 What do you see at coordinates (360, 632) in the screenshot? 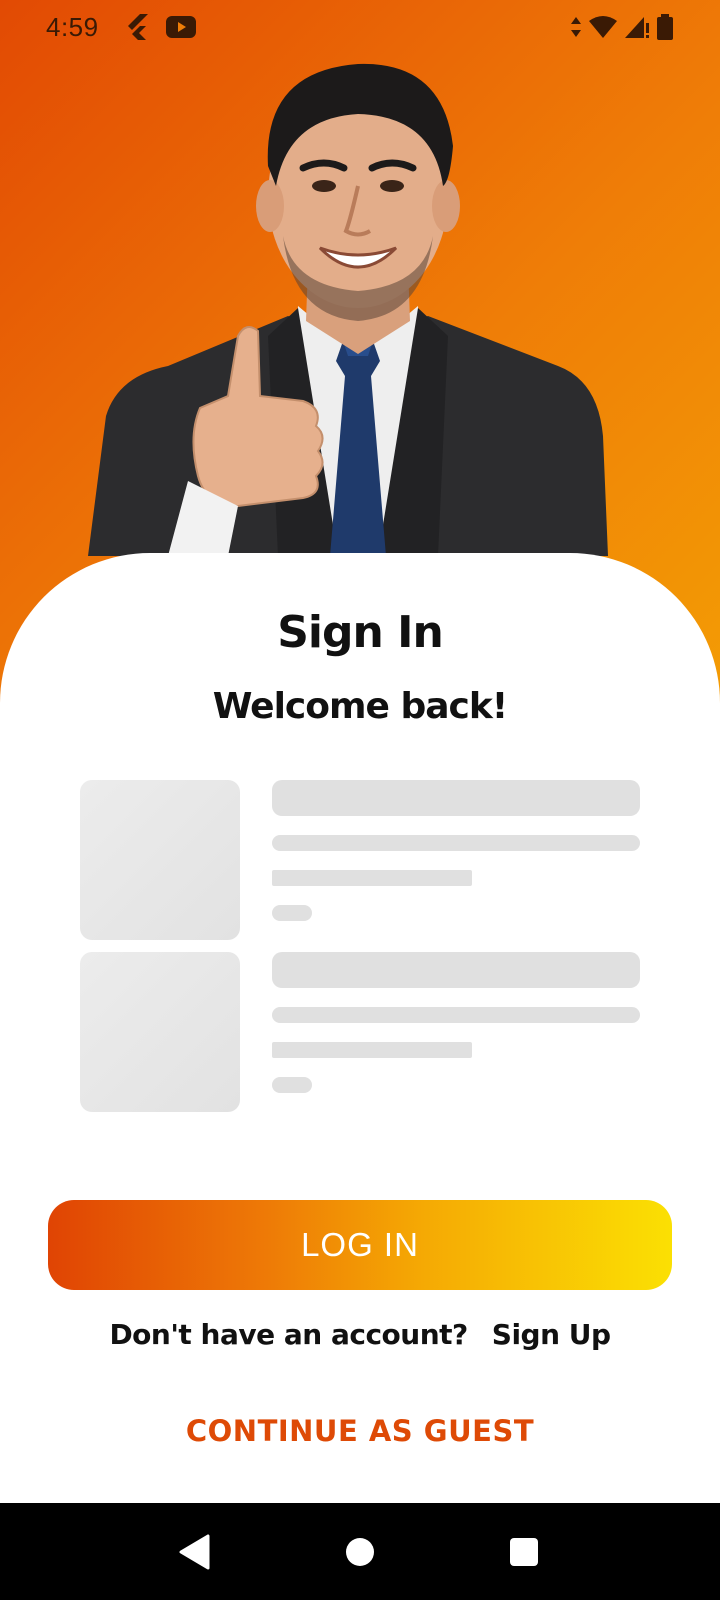
I see `page-title: Sign In` at bounding box center [360, 632].